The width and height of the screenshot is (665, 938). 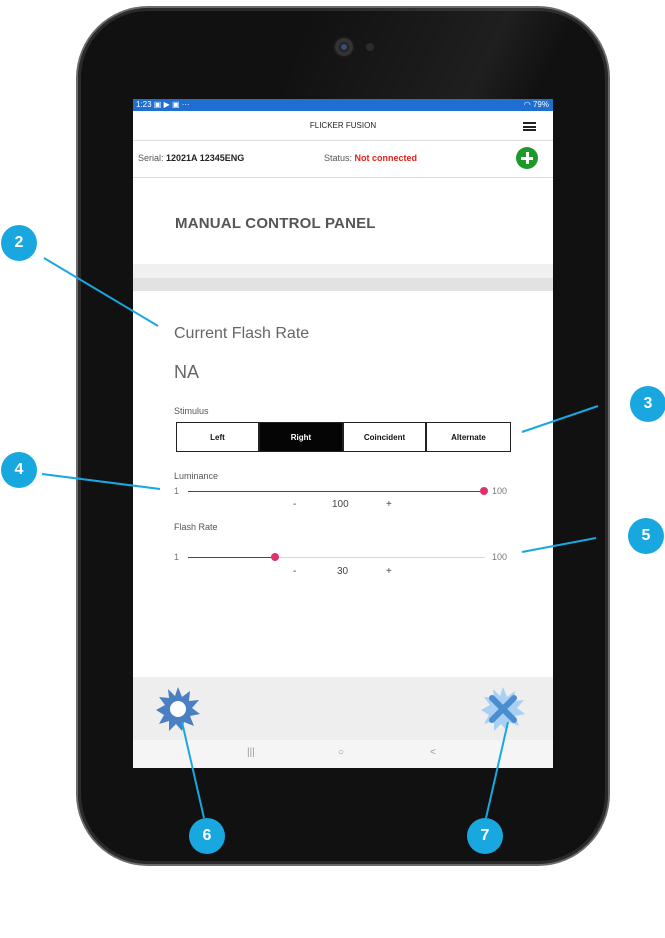 I want to click on callout-3: 3, so click(x=647, y=404).